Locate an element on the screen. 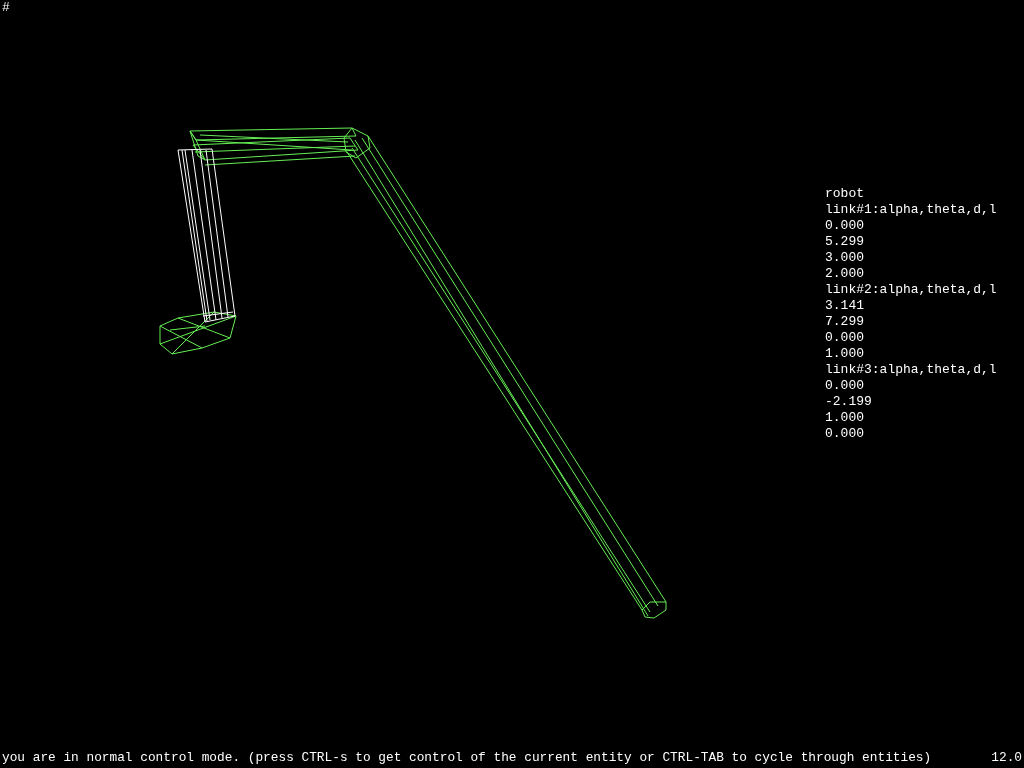  link-parameter-header: link#2:alpha,theta,d,l is located at coordinates (911, 290).